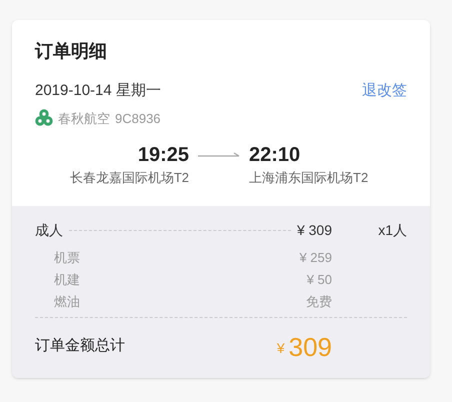  Describe the element at coordinates (84, 119) in the screenshot. I see `airline-name: 春秋航空` at that location.